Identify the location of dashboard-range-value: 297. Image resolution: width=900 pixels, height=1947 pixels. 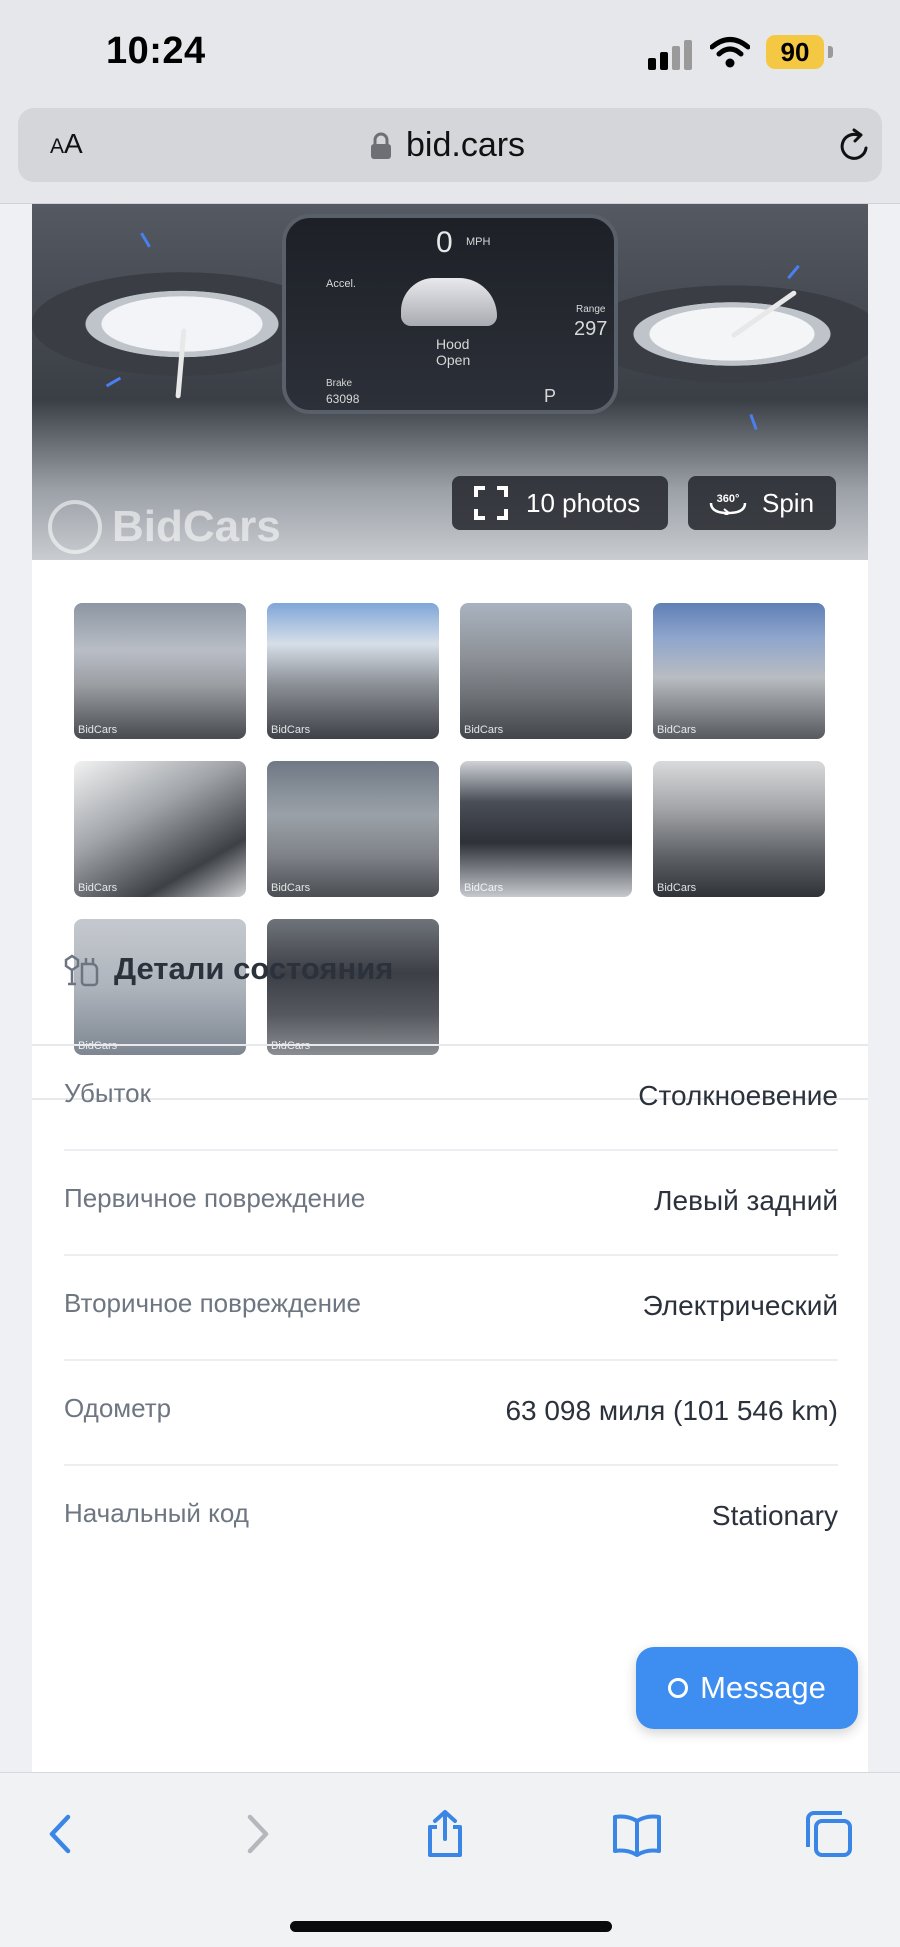
(591, 329).